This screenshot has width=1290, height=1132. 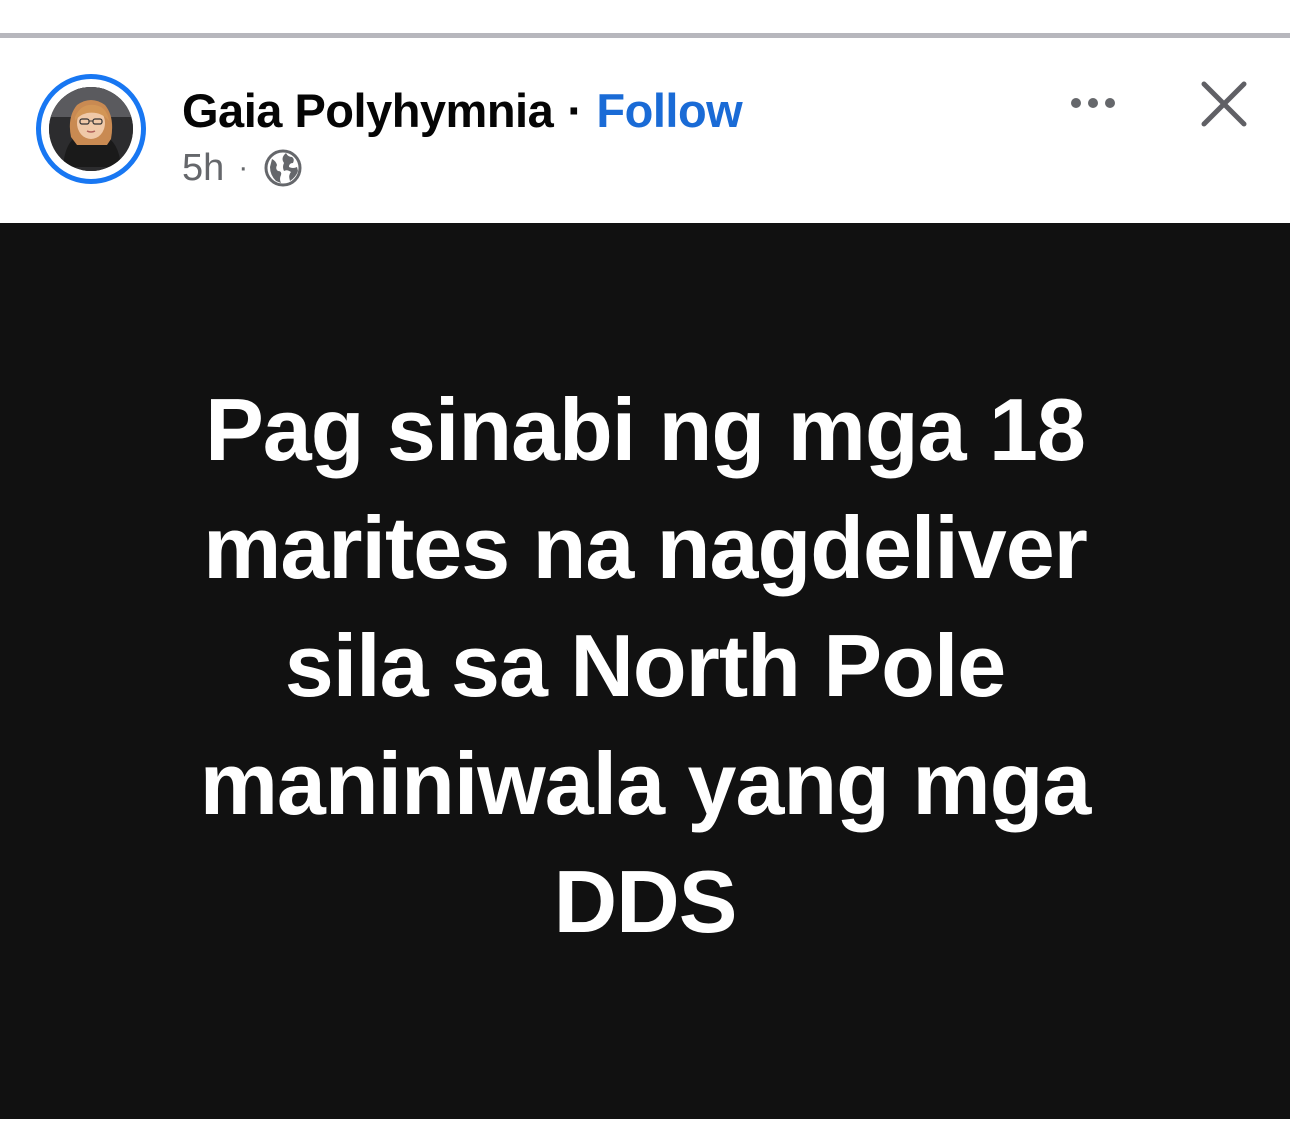 I want to click on bottom-strip, so click(x=645, y=1125).